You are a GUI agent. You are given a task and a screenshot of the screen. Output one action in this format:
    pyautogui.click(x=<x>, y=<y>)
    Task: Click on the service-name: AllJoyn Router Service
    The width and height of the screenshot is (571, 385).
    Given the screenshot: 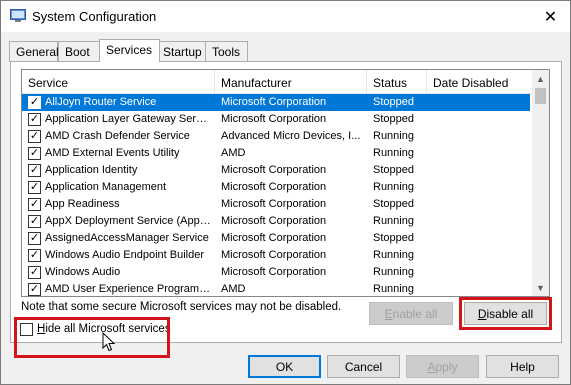 What is the action you would take?
    pyautogui.click(x=101, y=102)
    